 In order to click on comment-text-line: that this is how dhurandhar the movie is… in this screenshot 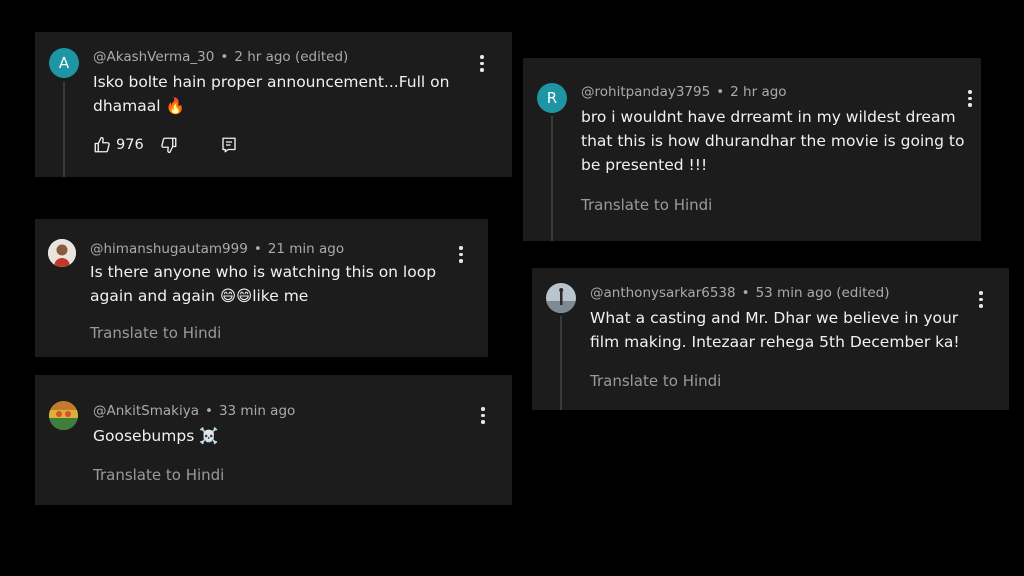, I will do `click(773, 141)`.